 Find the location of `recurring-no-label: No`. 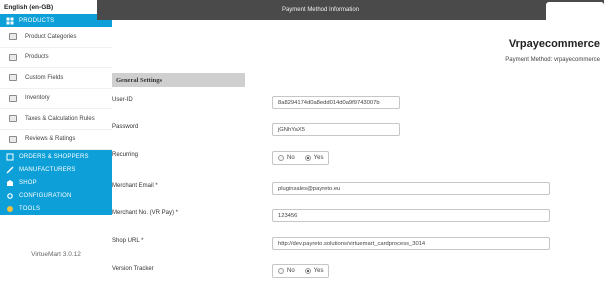

recurring-no-label: No is located at coordinates (291, 158).